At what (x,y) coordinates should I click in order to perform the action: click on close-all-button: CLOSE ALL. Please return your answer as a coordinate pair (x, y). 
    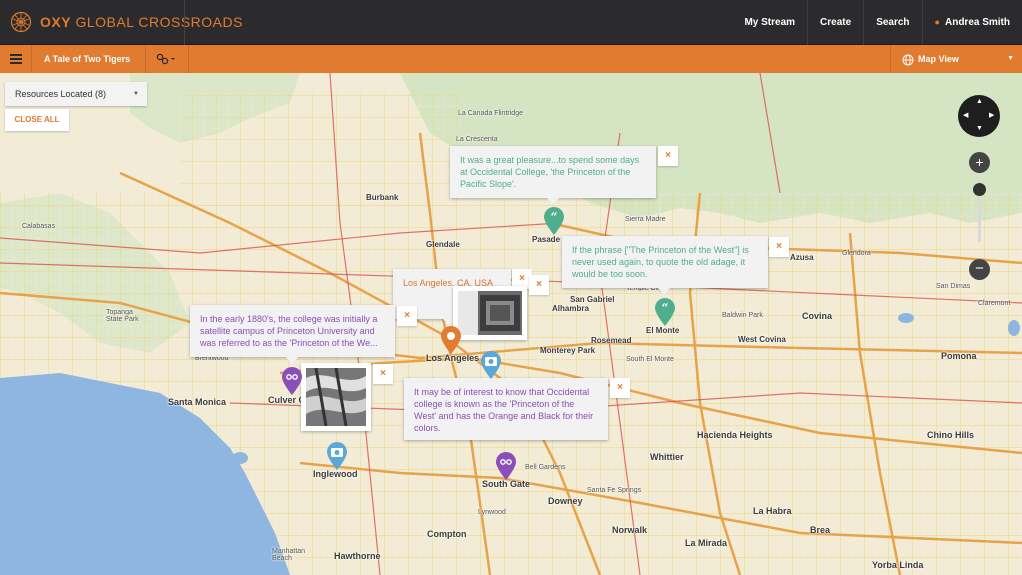
    Looking at the image, I should click on (37, 120).